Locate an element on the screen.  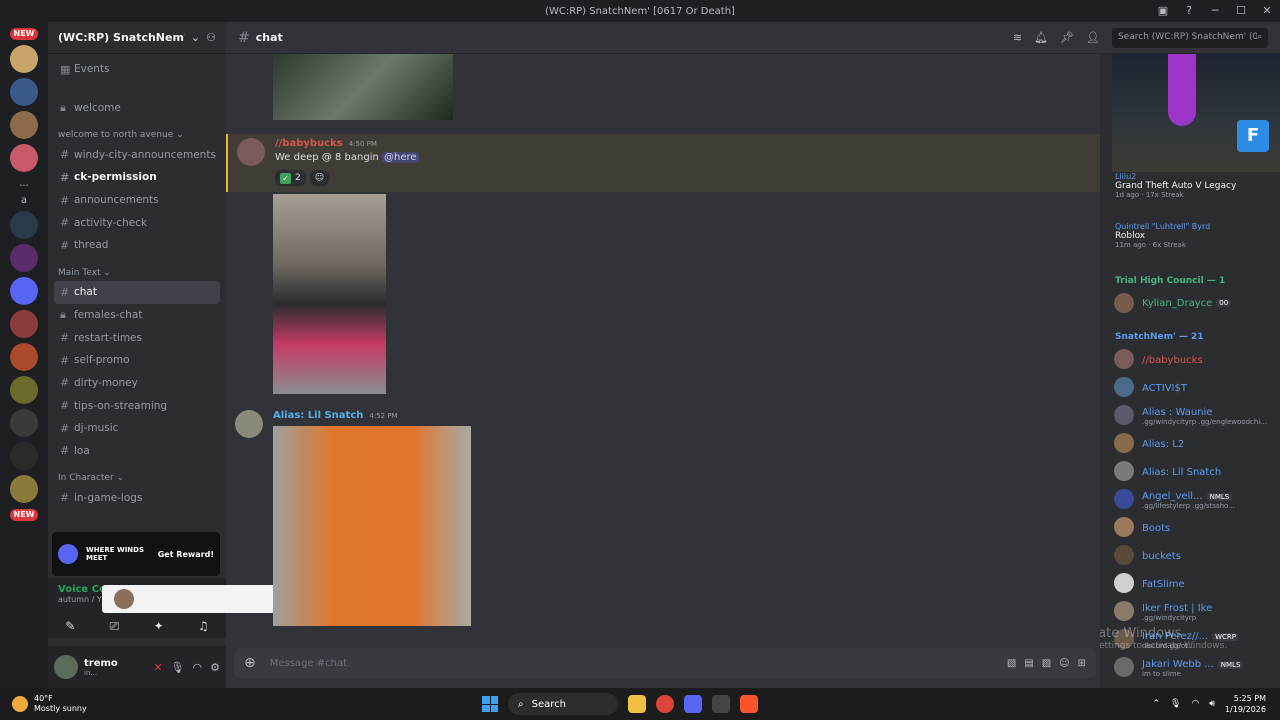
member-item: FatSlime is located at coordinates (1194, 583).